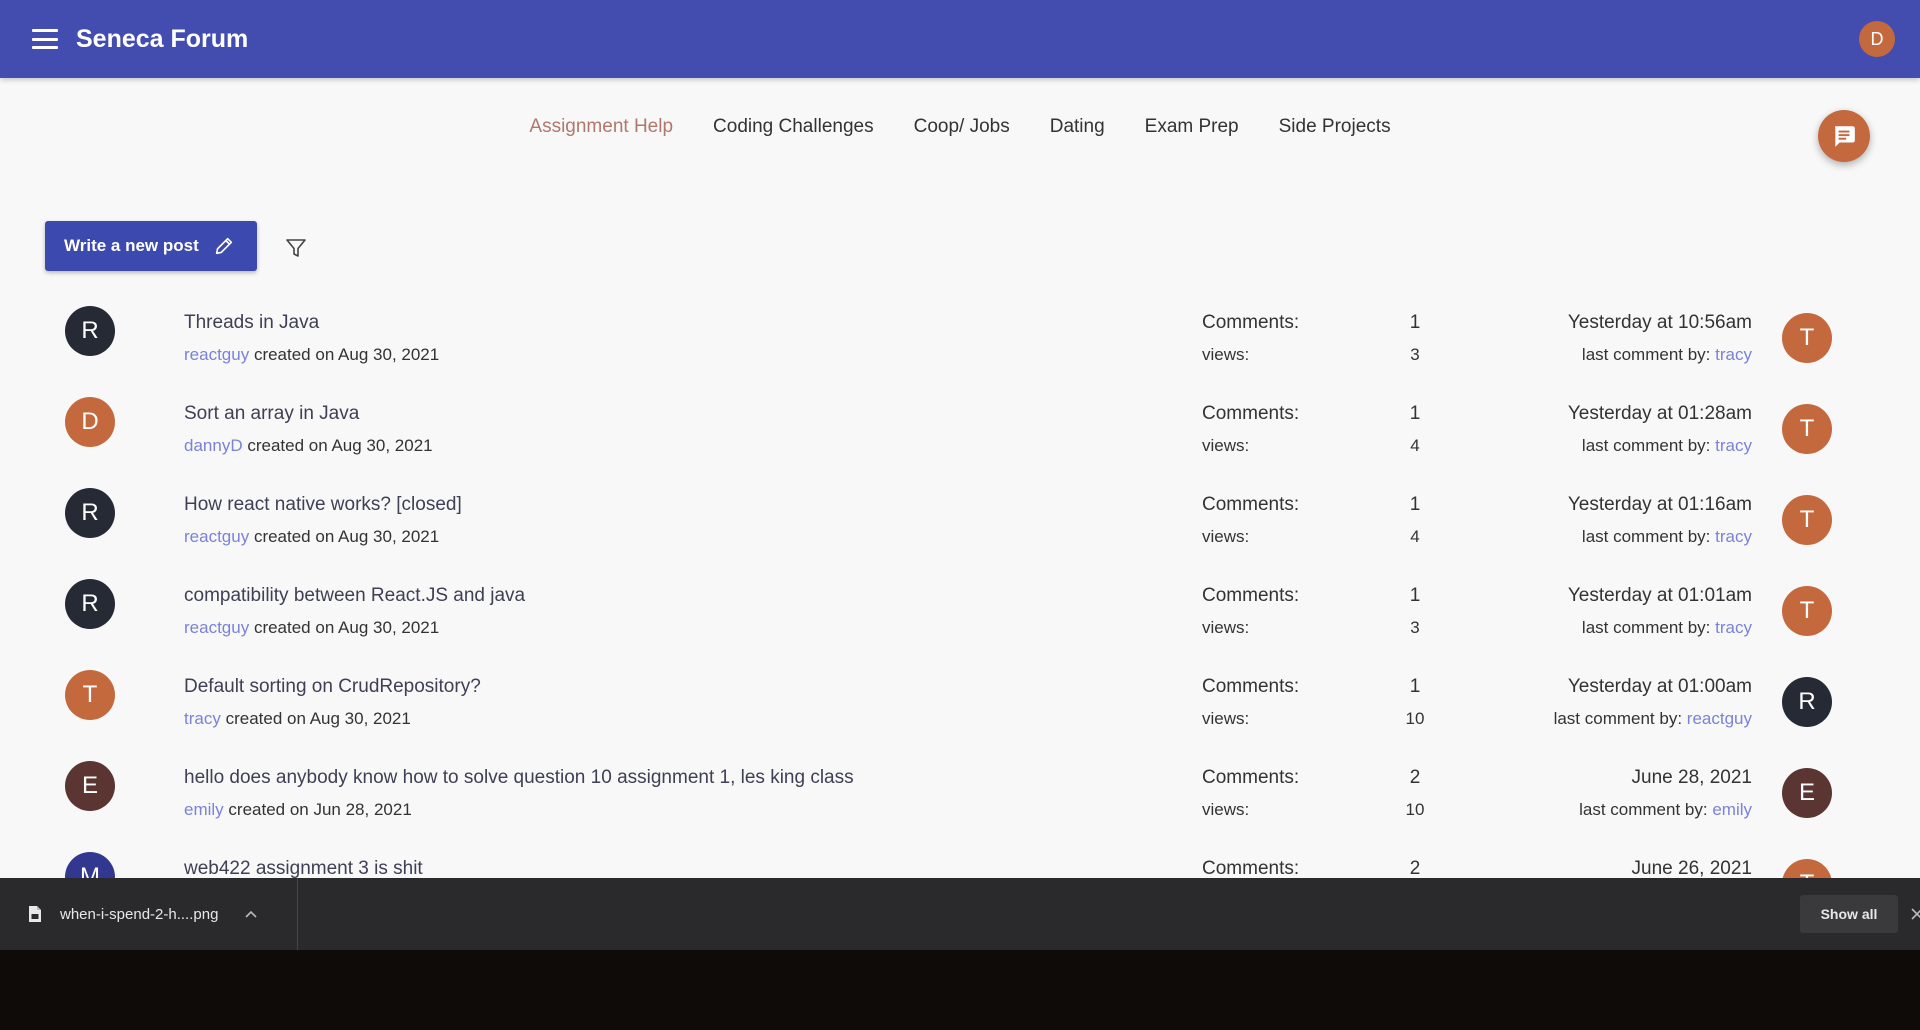 This screenshot has width=1920, height=1030. Describe the element at coordinates (601, 127) in the screenshot. I see `tab-assignment-help: Assignment Help` at that location.